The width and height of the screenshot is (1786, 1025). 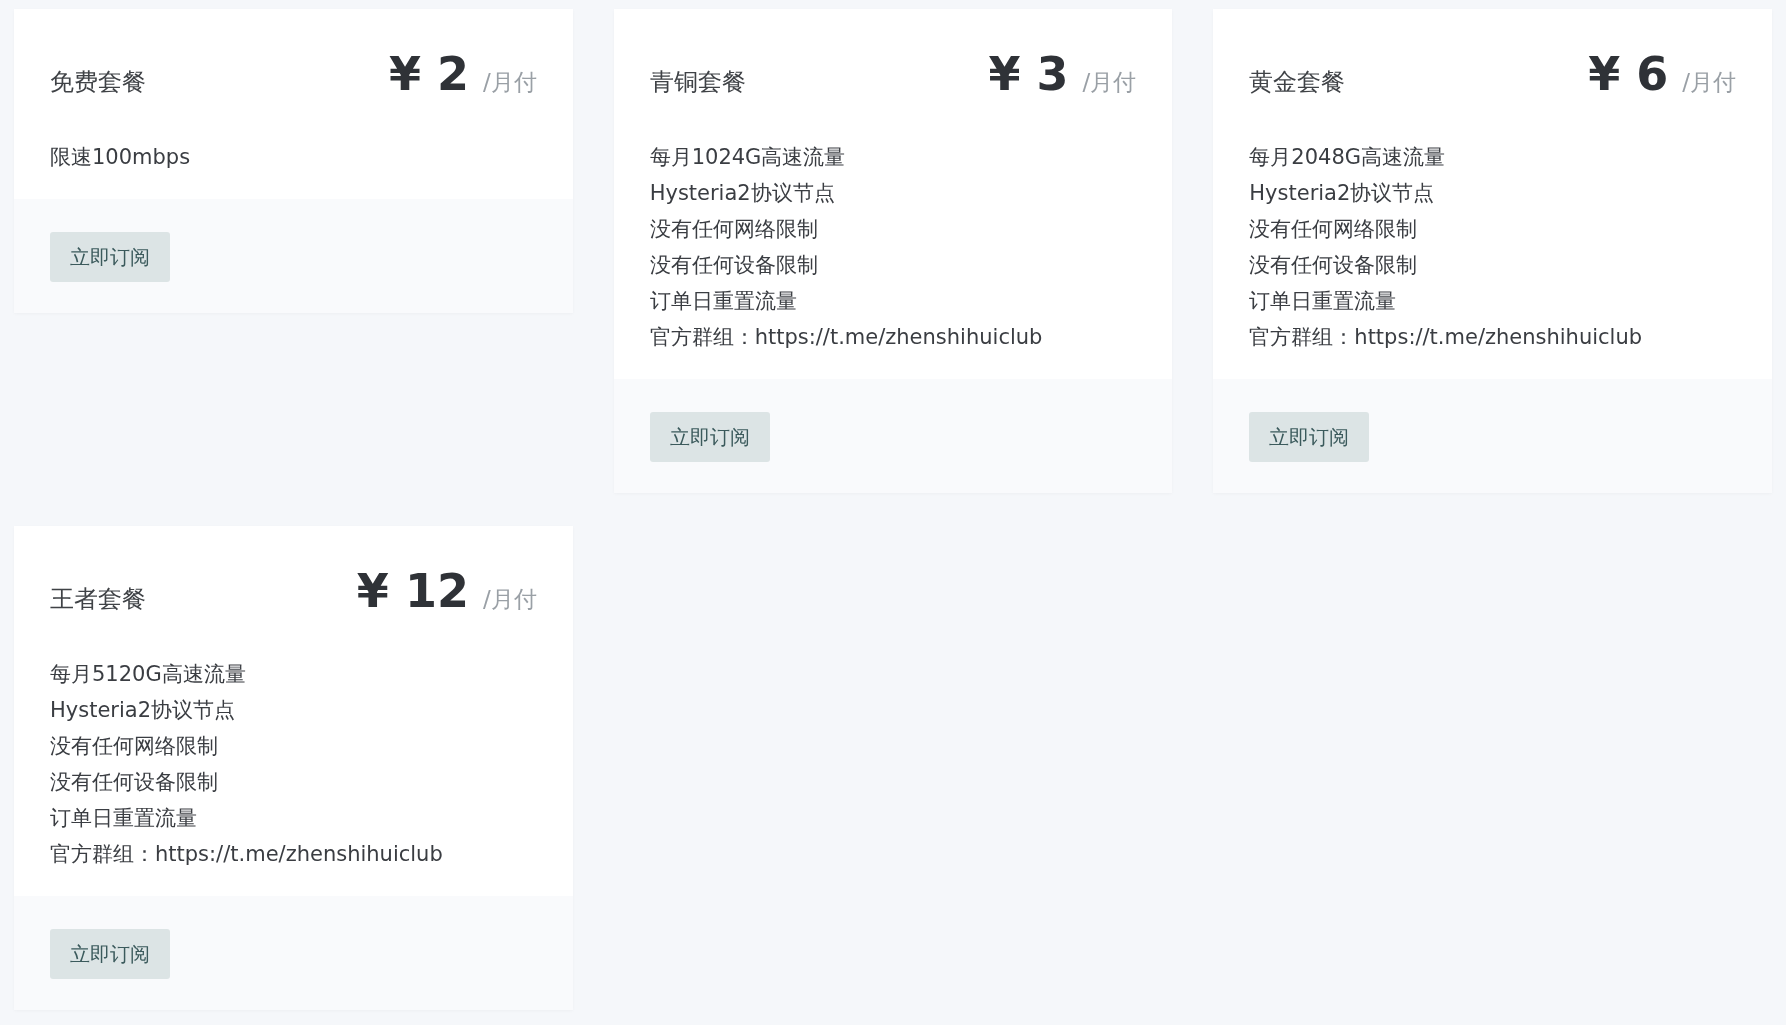 I want to click on plan-name: 免费套餐, so click(x=98, y=82).